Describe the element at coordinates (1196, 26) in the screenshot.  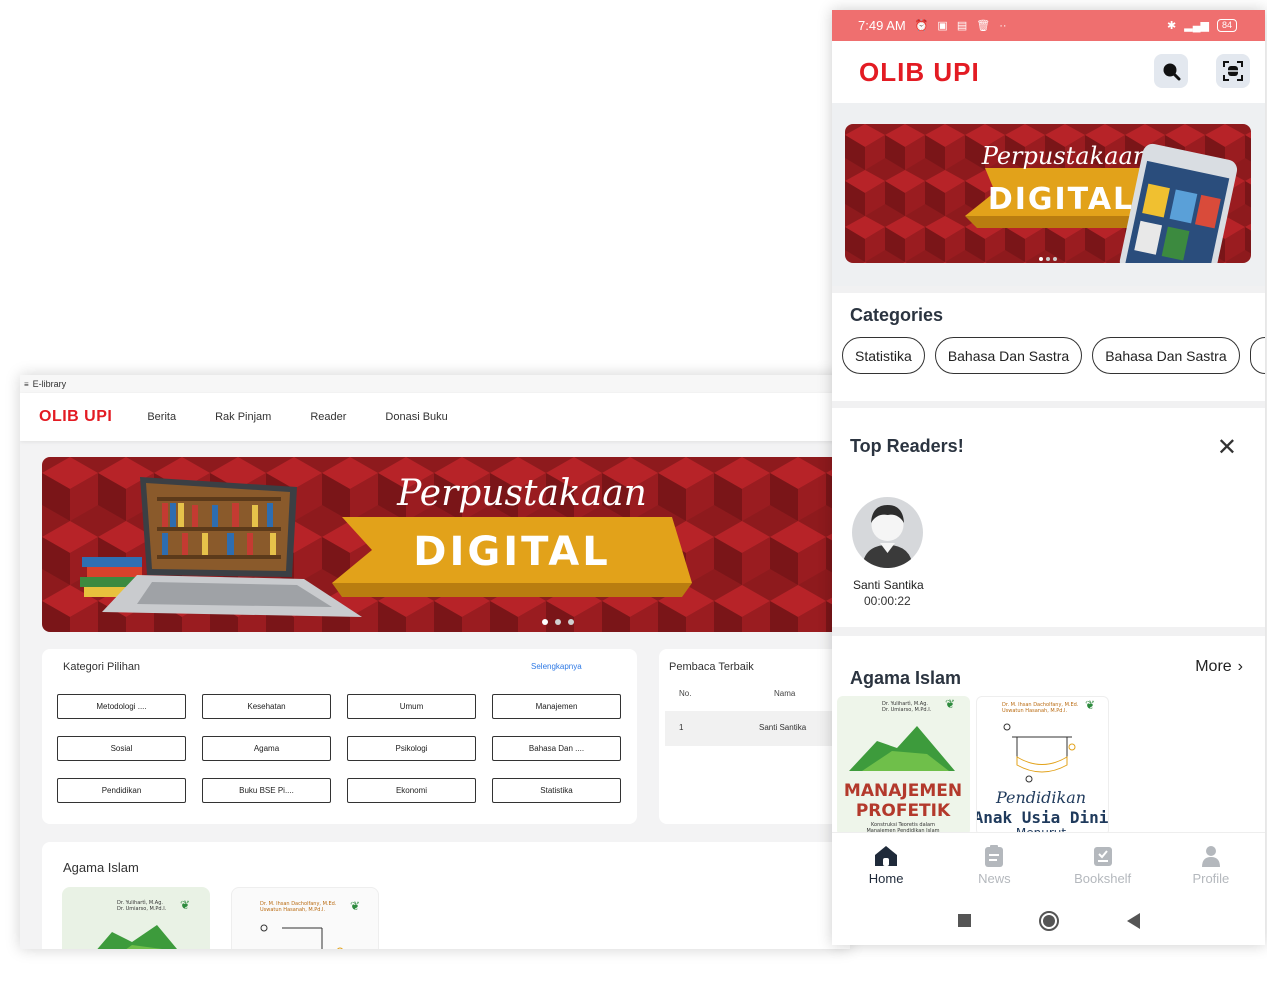
I see `signal-icon: ▂▄▆` at that location.